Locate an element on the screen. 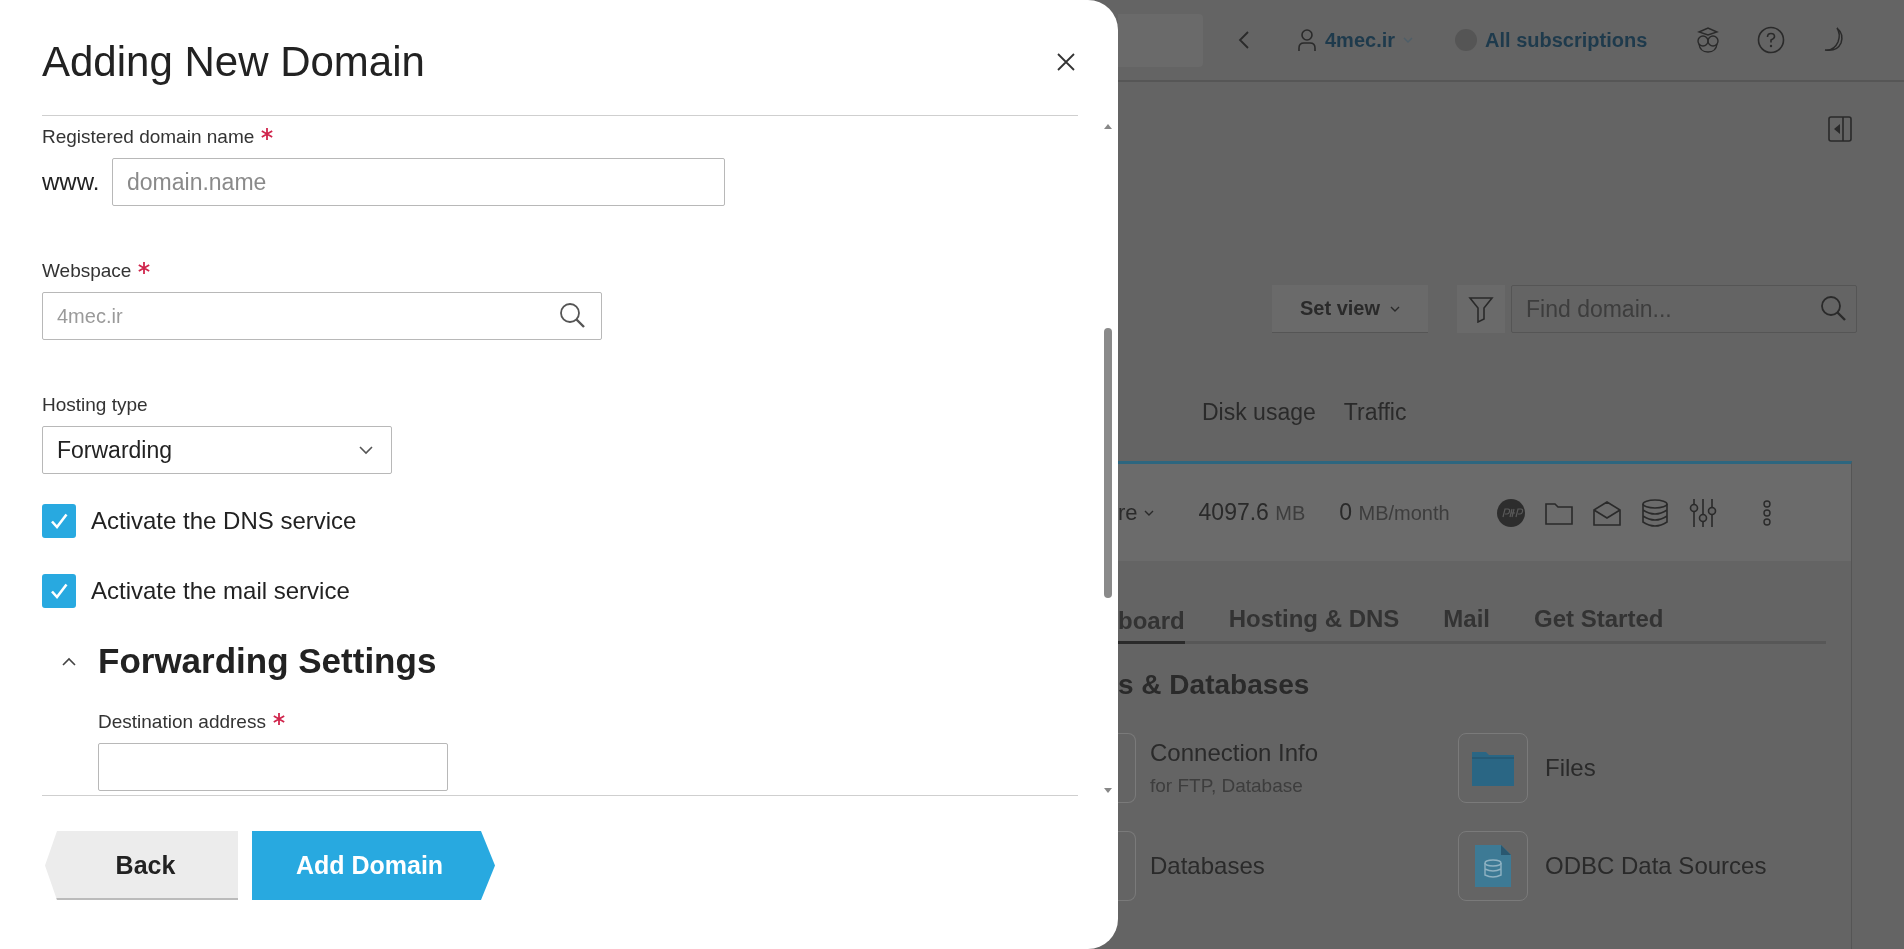 This screenshot has height=949, width=1904. database-icon is located at coordinates (1654, 512).